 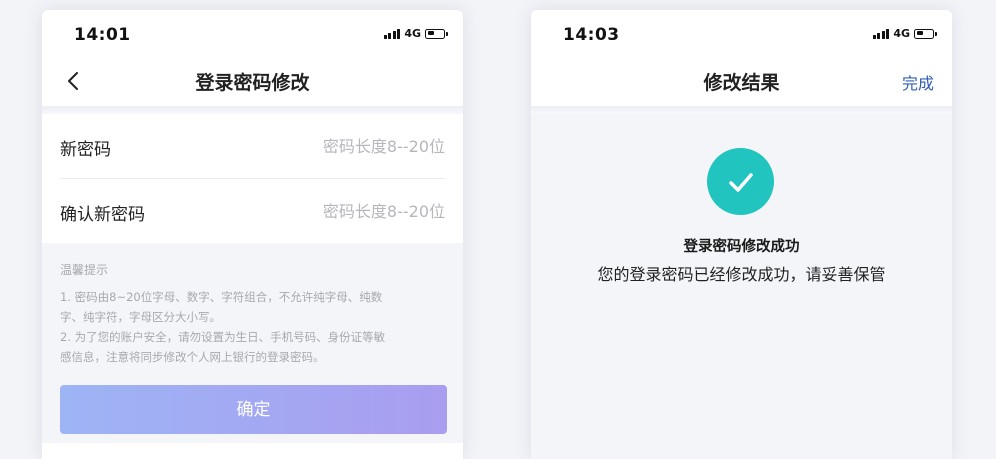 I want to click on status-bar: 14:01 4G, so click(x=252, y=35).